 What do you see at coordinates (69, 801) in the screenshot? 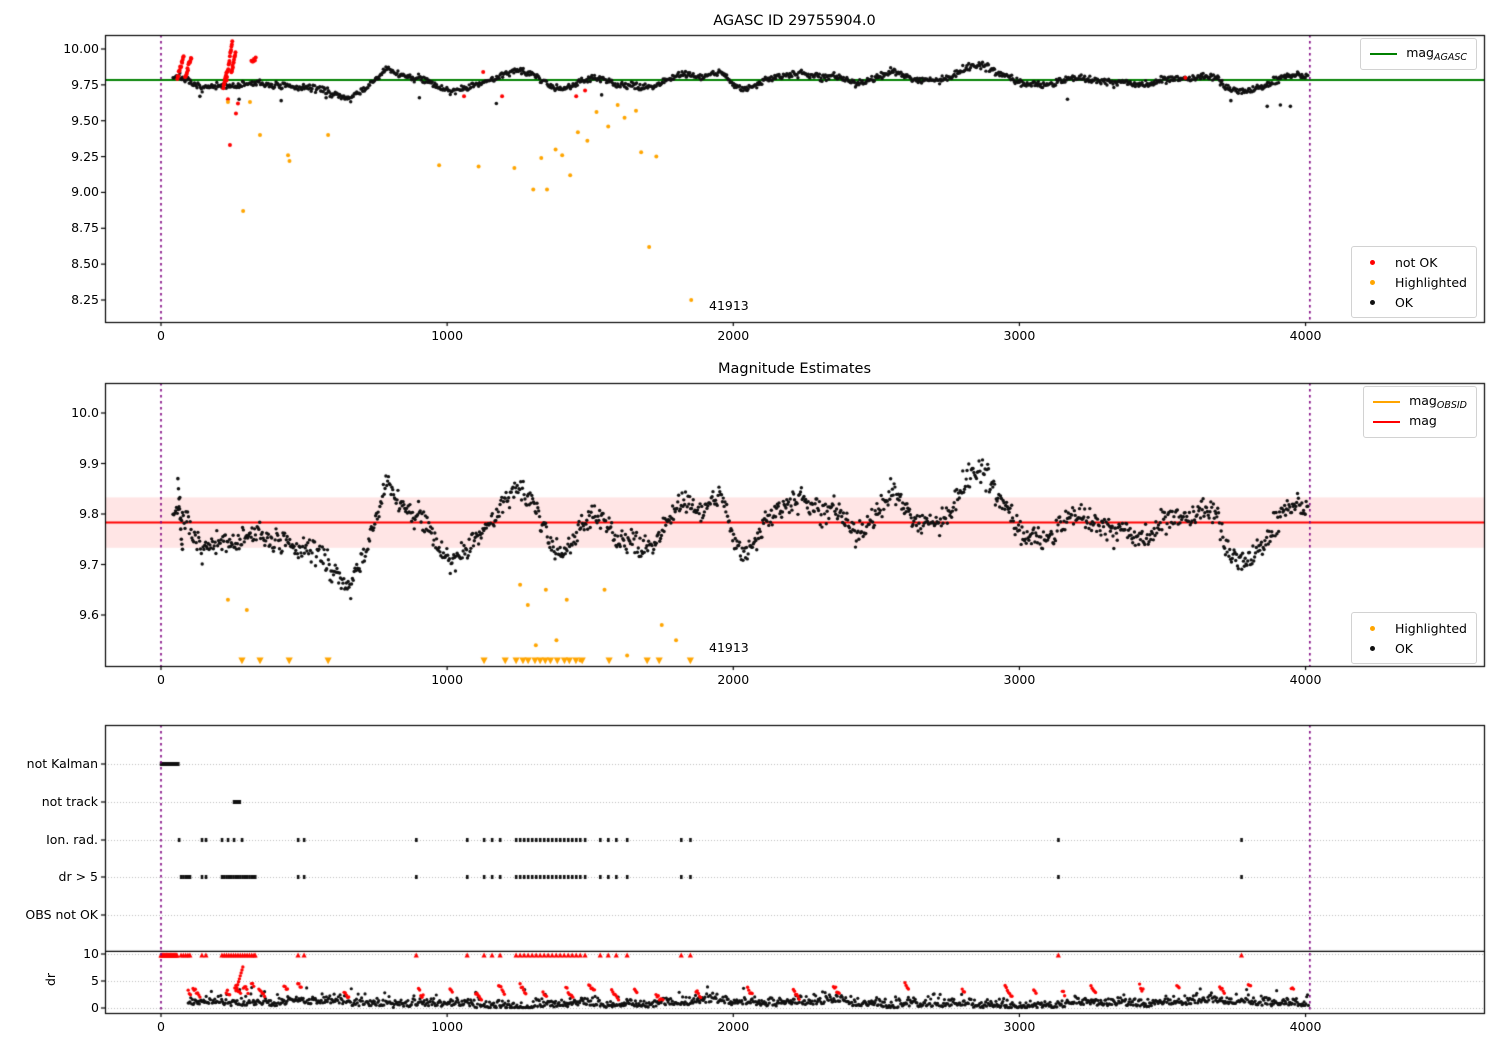
I see `flag-category-label: not track` at bounding box center [69, 801].